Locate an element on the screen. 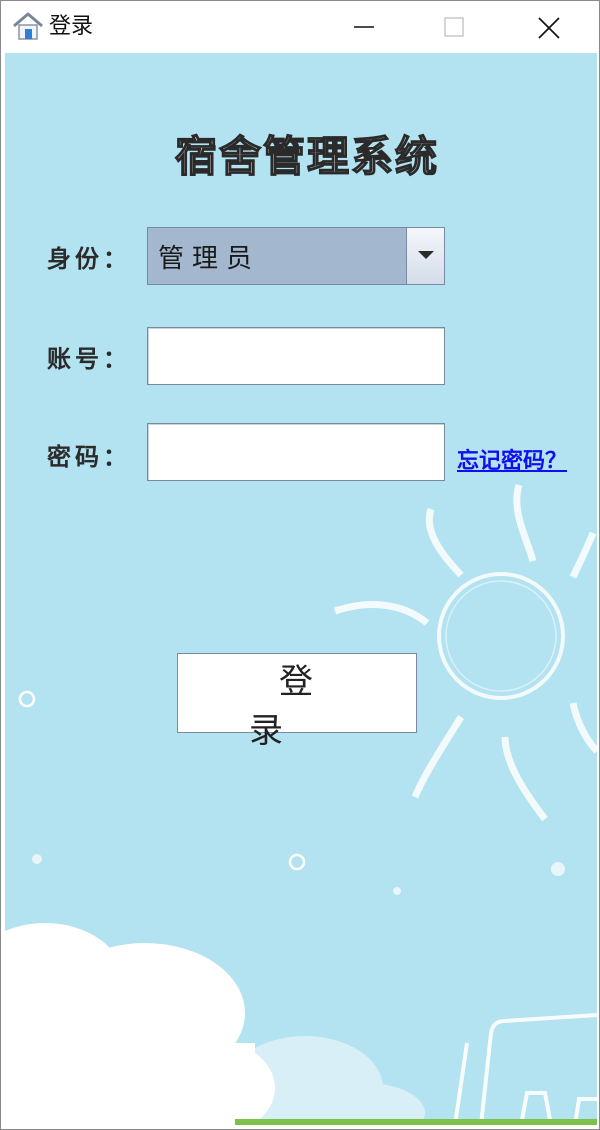 The image size is (600, 1130). maximize-icon is located at coordinates (454, 27).